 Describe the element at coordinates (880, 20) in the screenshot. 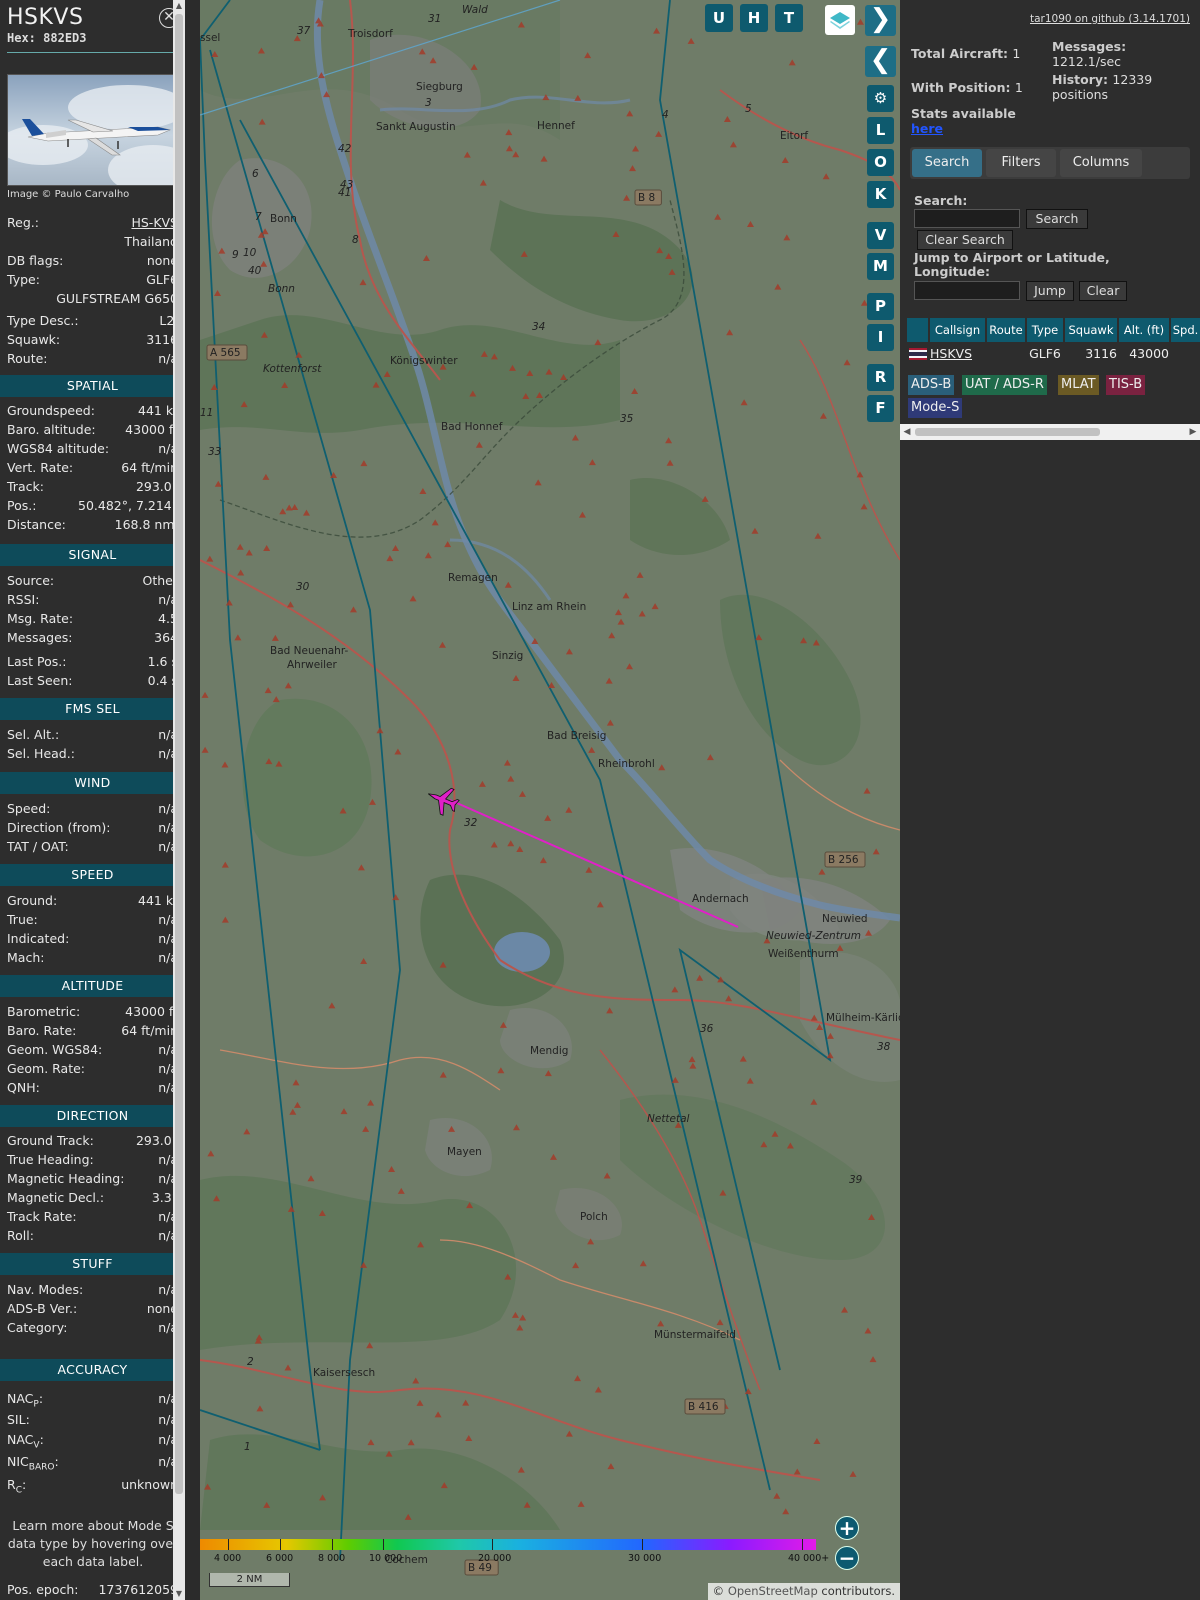

I see `next-arrow-icon: ❯` at that location.